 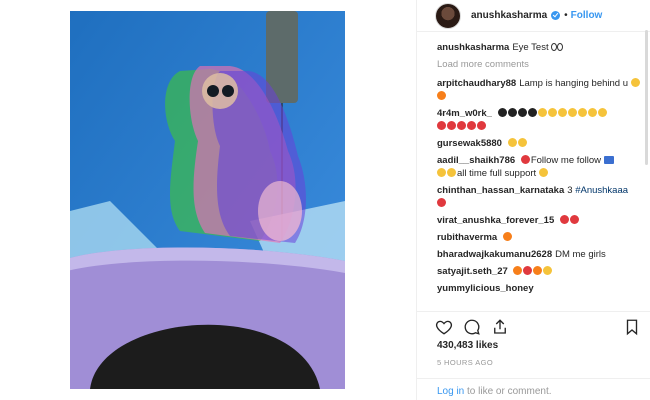 I want to click on avatar, so click(x=448, y=15).